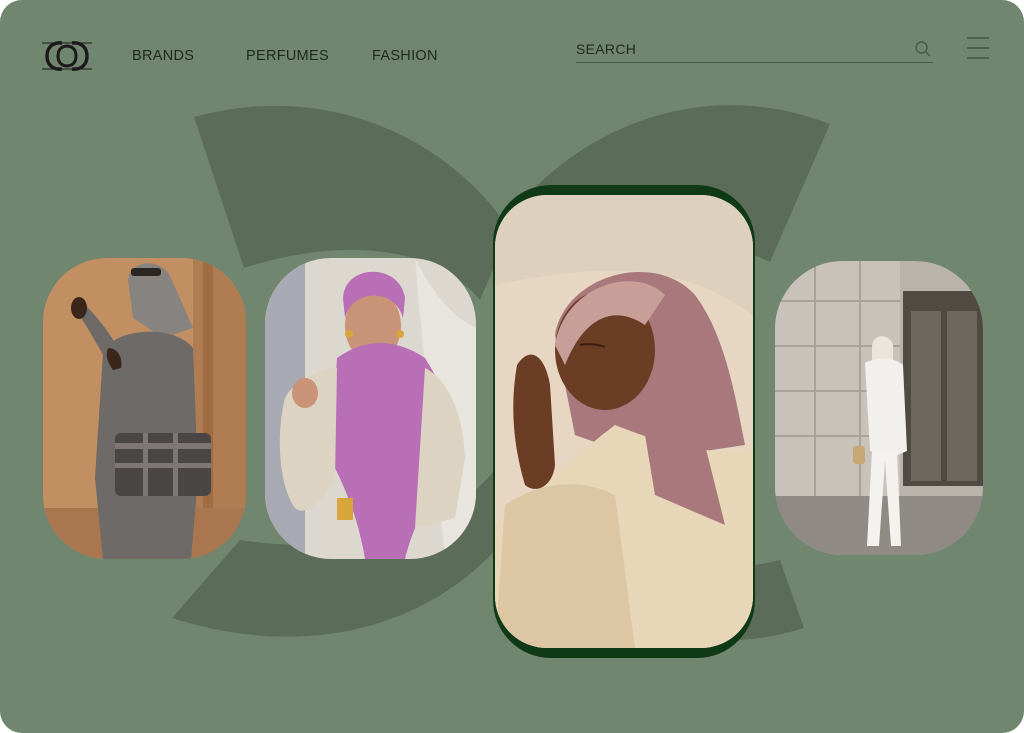 This screenshot has width=1024, height=733. I want to click on gallery-card-grey-headscarf, so click(144, 408).